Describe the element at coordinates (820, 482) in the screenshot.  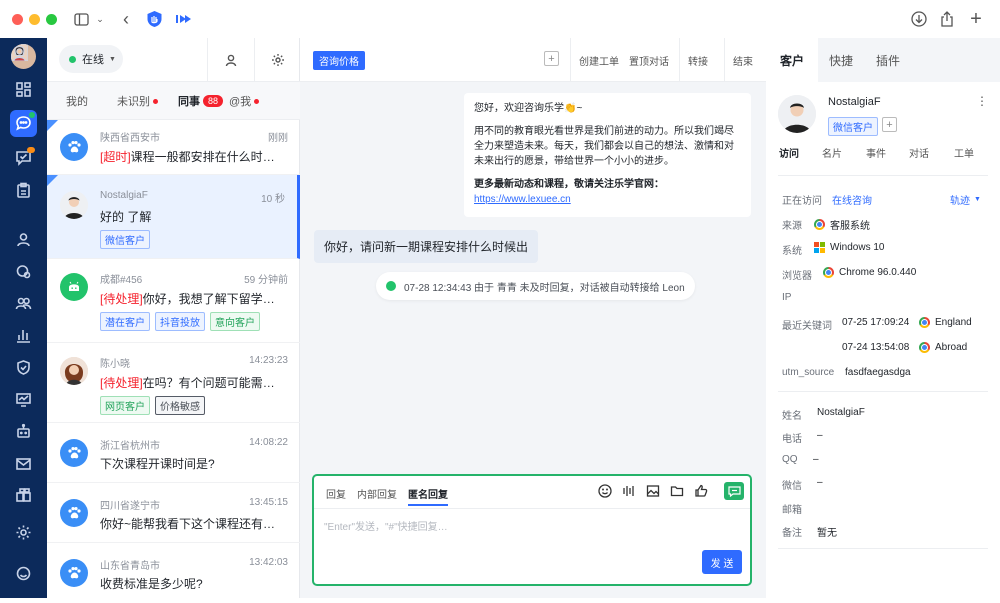
I see `profile-value: –` at that location.